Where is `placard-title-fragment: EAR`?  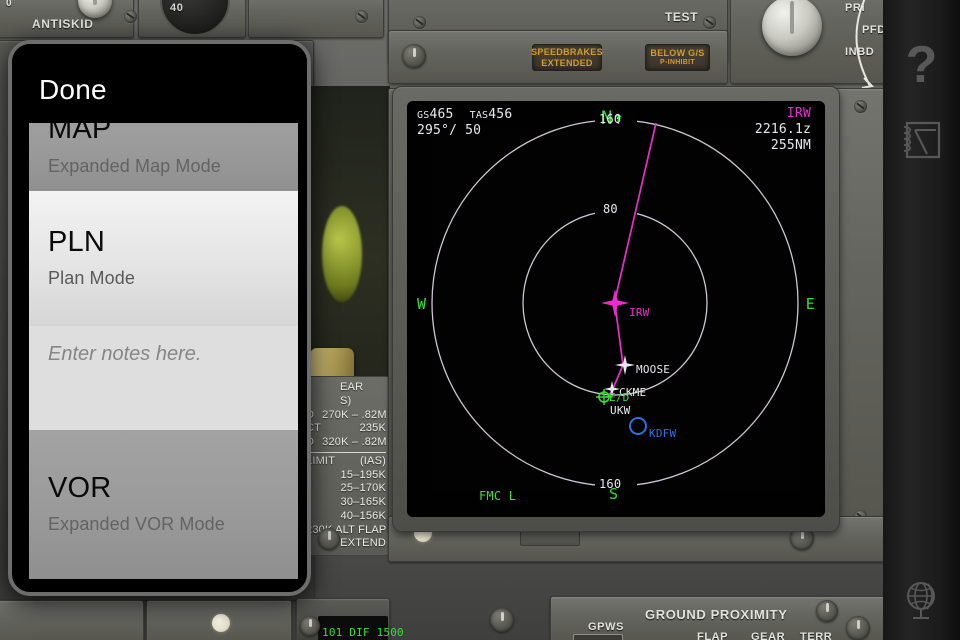 placard-title-fragment: EAR is located at coordinates (352, 387).